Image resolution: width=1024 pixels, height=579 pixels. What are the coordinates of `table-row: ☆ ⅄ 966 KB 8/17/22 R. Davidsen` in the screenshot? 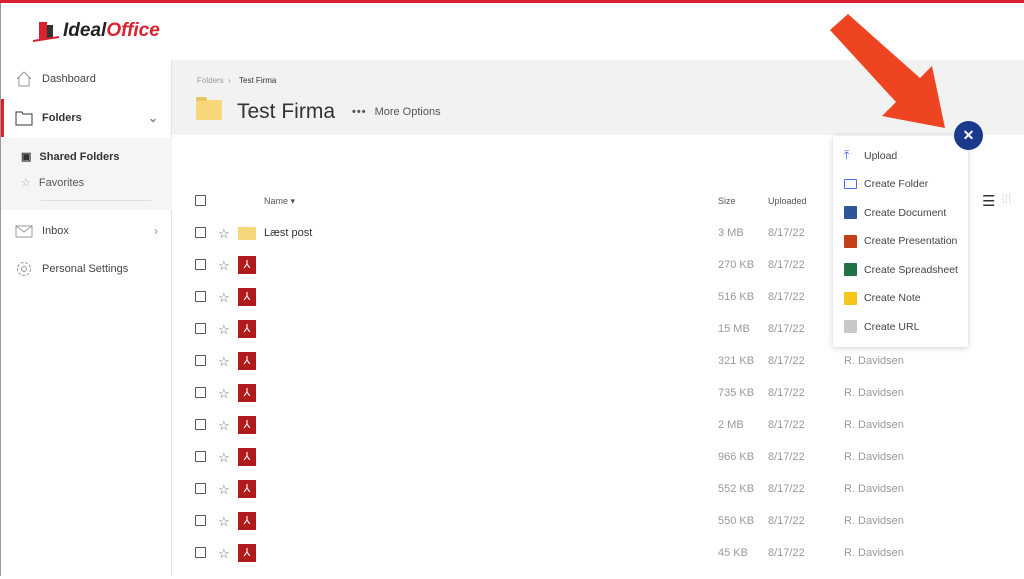 It's located at (598, 465).